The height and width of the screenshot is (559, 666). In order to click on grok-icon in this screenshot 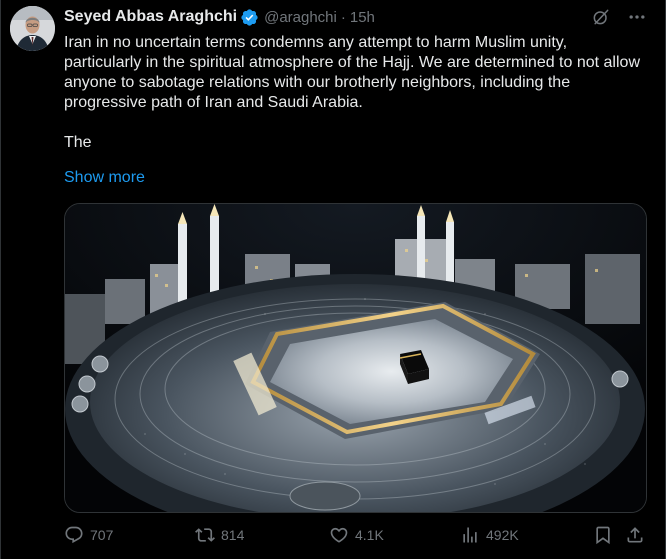, I will do `click(601, 17)`.